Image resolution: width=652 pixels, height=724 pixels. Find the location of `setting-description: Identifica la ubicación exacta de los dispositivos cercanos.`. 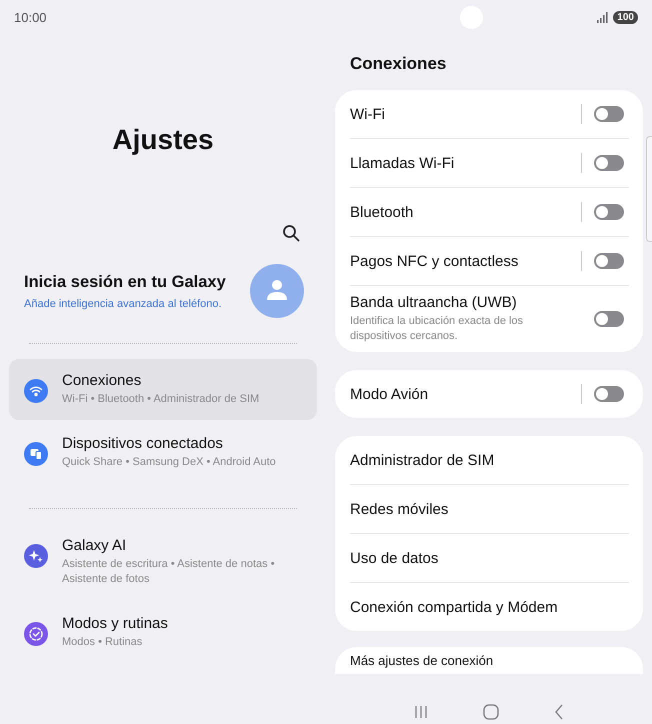

setting-description: Identifica la ubicación exacta de los dispositivos cercanos. is located at coordinates (437, 329).